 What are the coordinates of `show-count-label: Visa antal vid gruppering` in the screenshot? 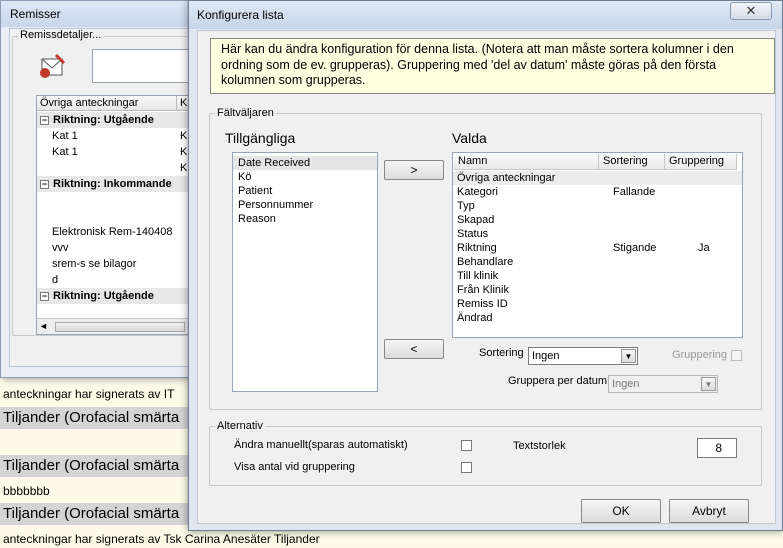 It's located at (294, 467).